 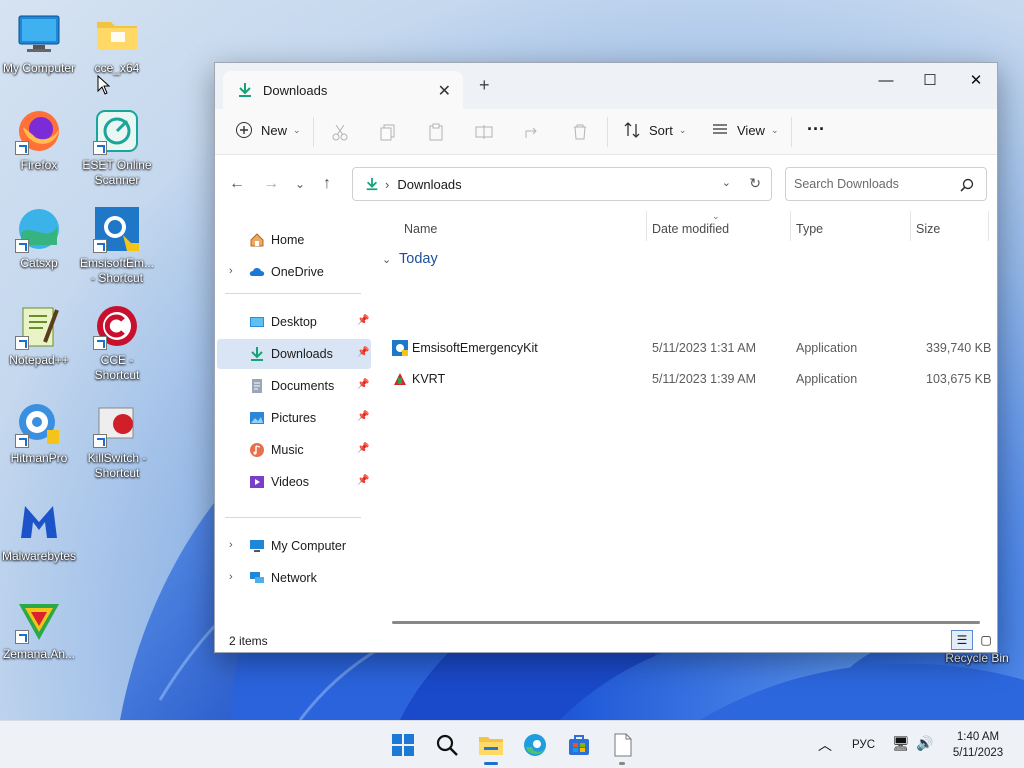 What do you see at coordinates (716, 216) in the screenshot?
I see `sort-indicator-icon: ⌄` at bounding box center [716, 216].